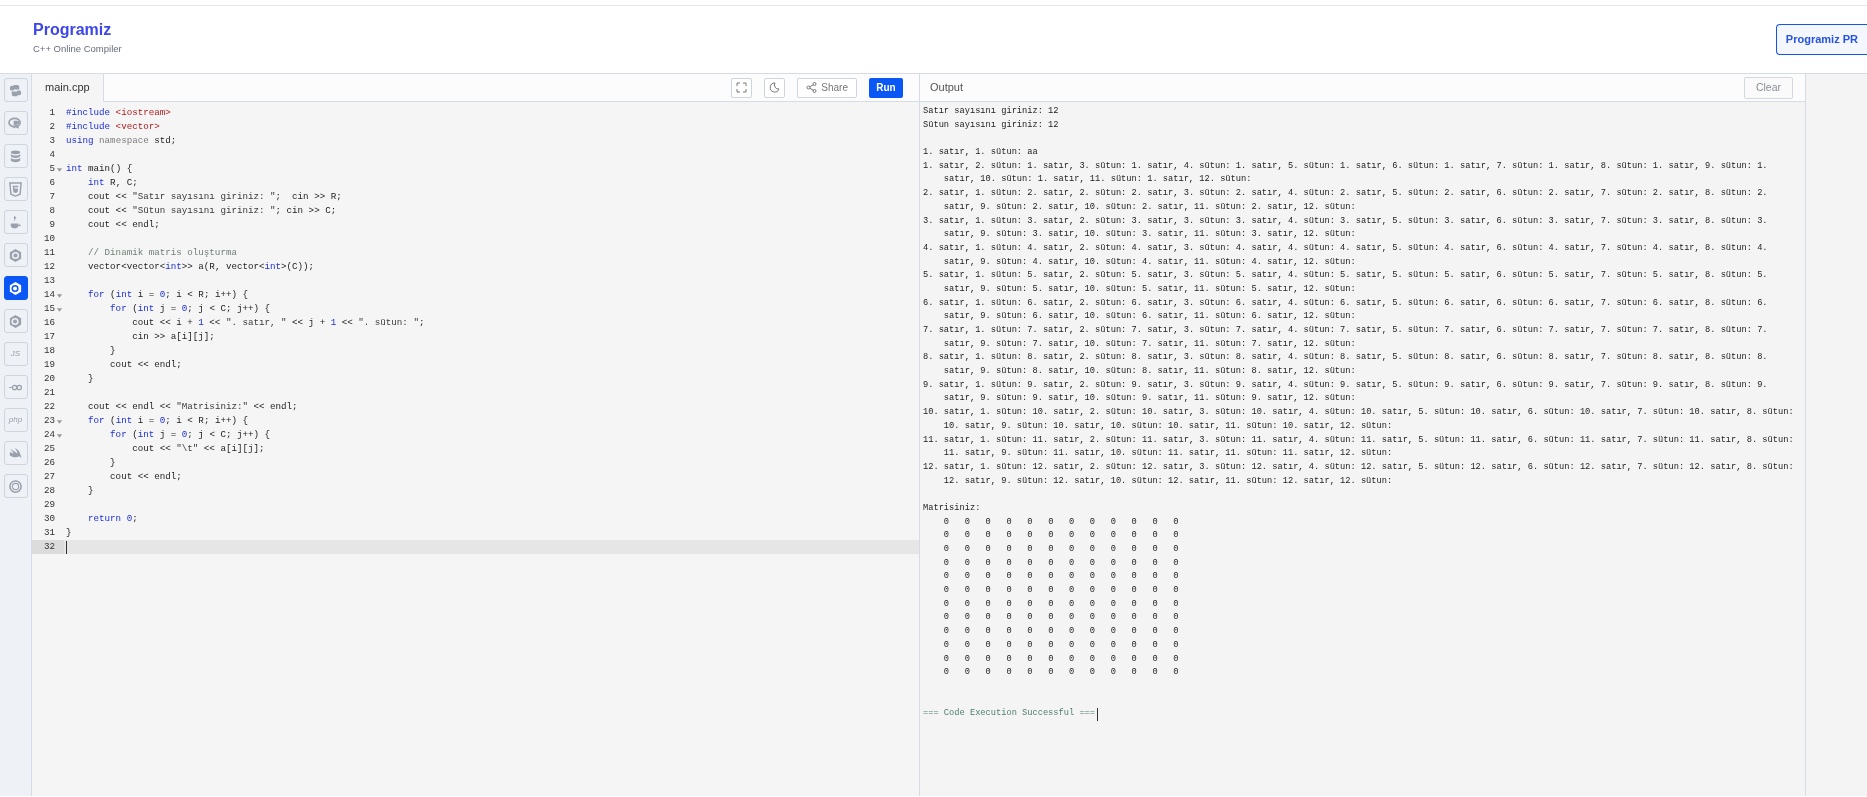  I want to click on pro-button: Programiz PR, so click(1821, 39).